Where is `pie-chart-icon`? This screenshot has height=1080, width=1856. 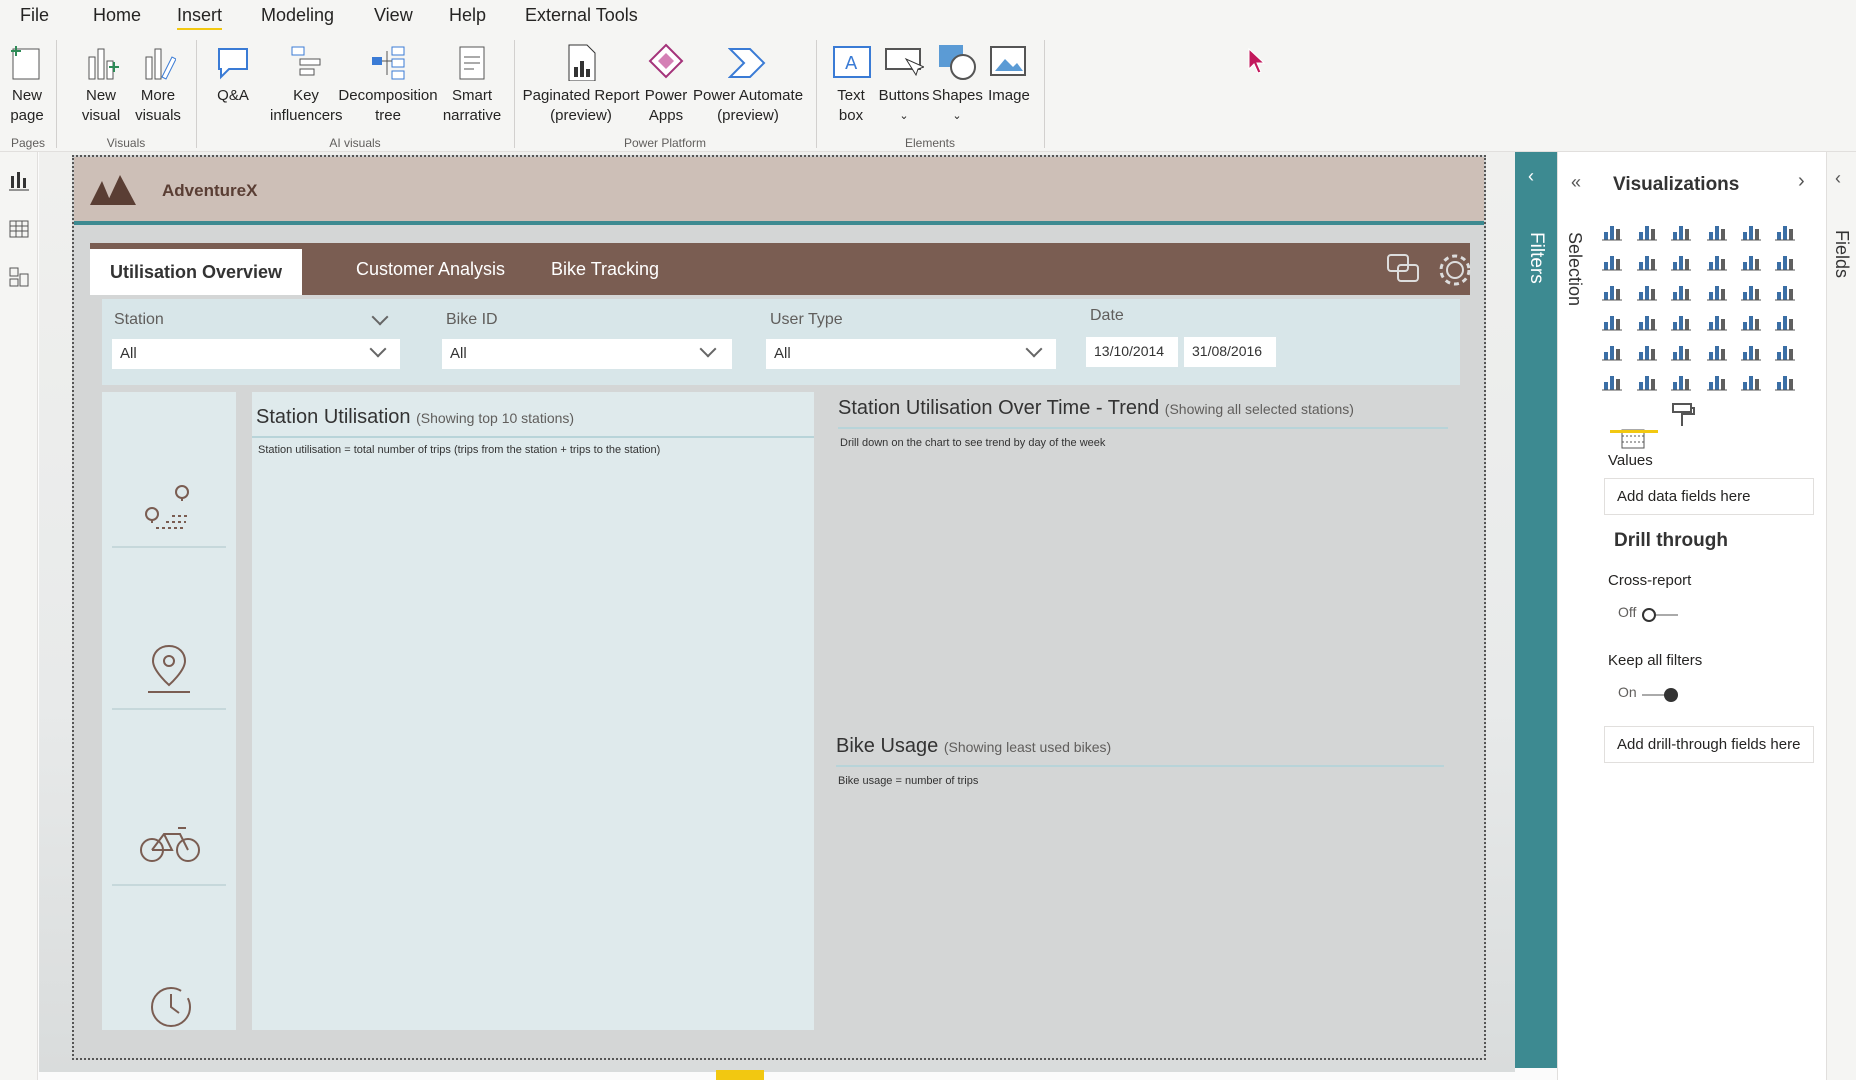 pie-chart-icon is located at coordinates (1681, 291).